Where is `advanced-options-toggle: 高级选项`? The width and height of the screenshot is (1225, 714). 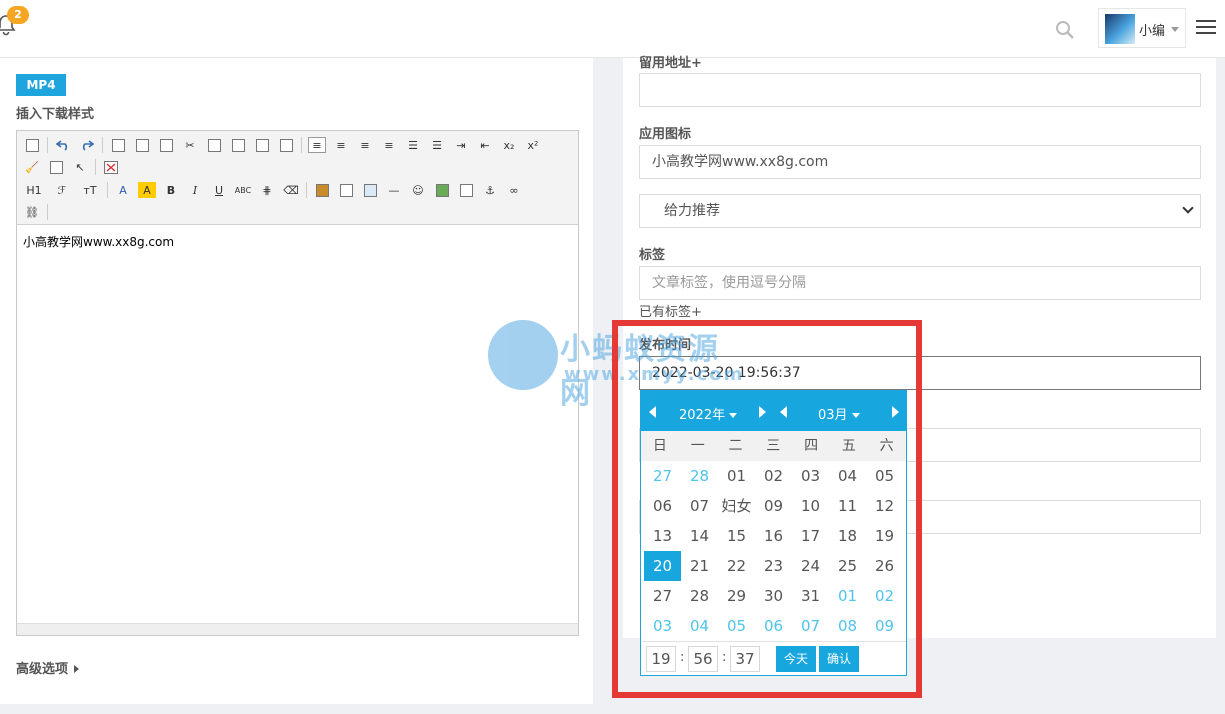
advanced-options-toggle: 高级选项 is located at coordinates (48, 667).